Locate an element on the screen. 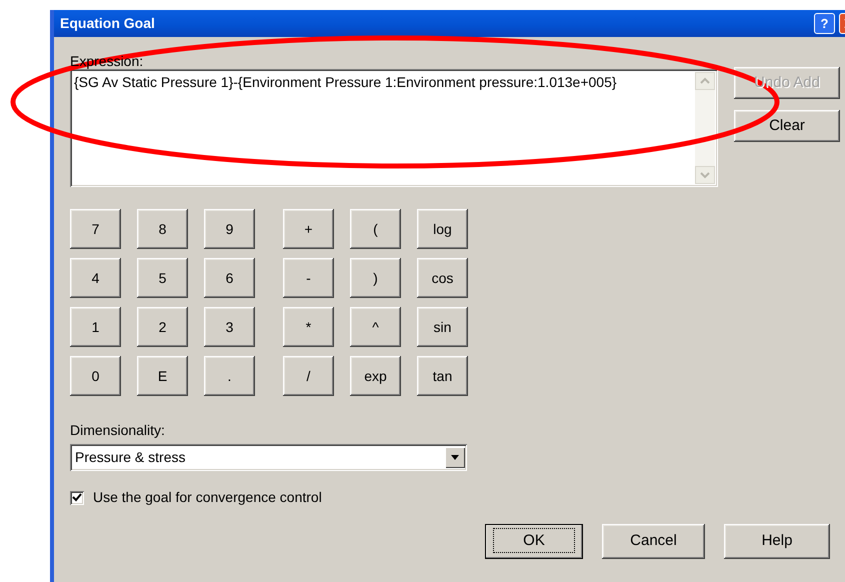 This screenshot has height=582, width=845. keypad-button: ( is located at coordinates (375, 229).